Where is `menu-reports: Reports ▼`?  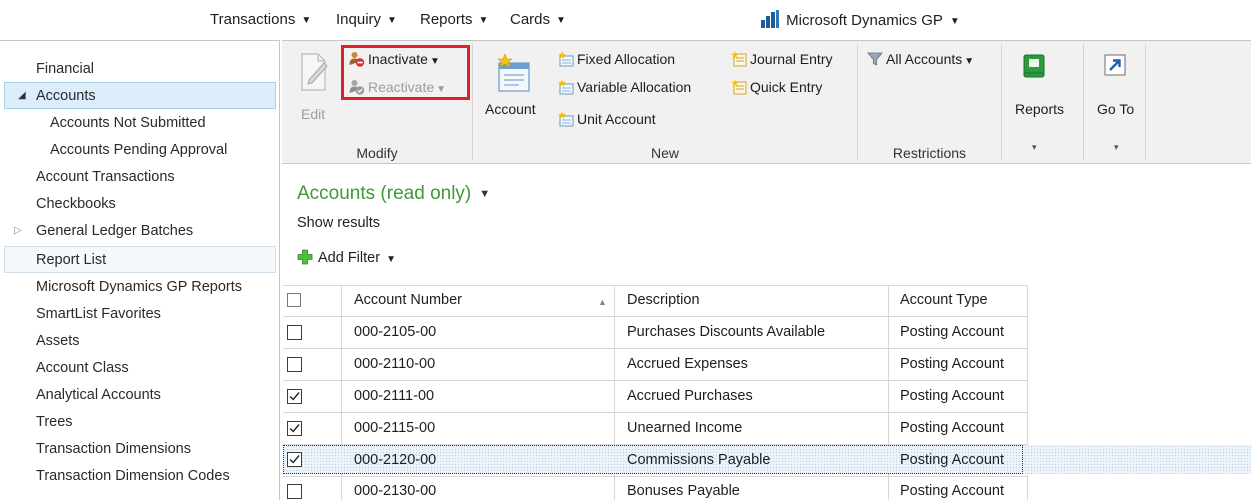
menu-reports: Reports ▼ is located at coordinates (454, 19).